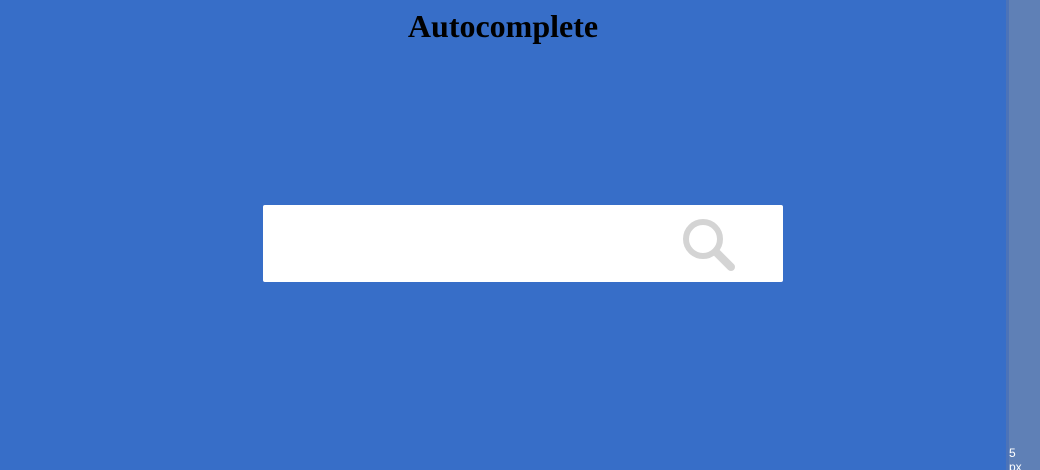 This screenshot has width=1040, height=470. I want to click on corner-label-unit: px, so click(1015, 465).